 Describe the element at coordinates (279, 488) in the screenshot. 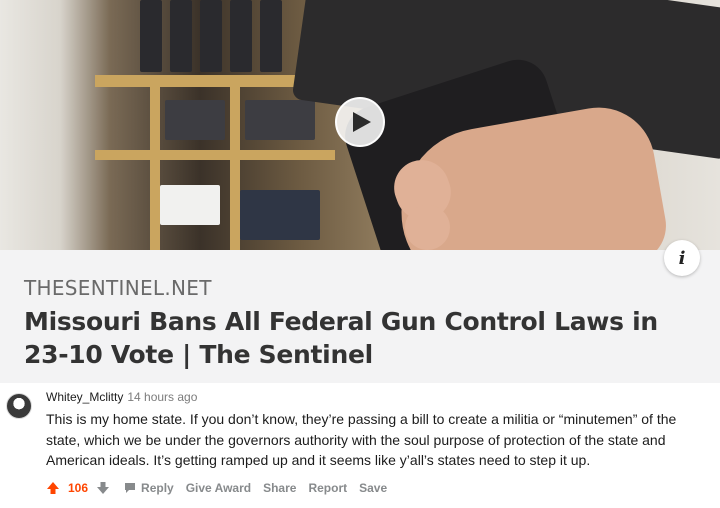

I see `share-button: Share` at that location.